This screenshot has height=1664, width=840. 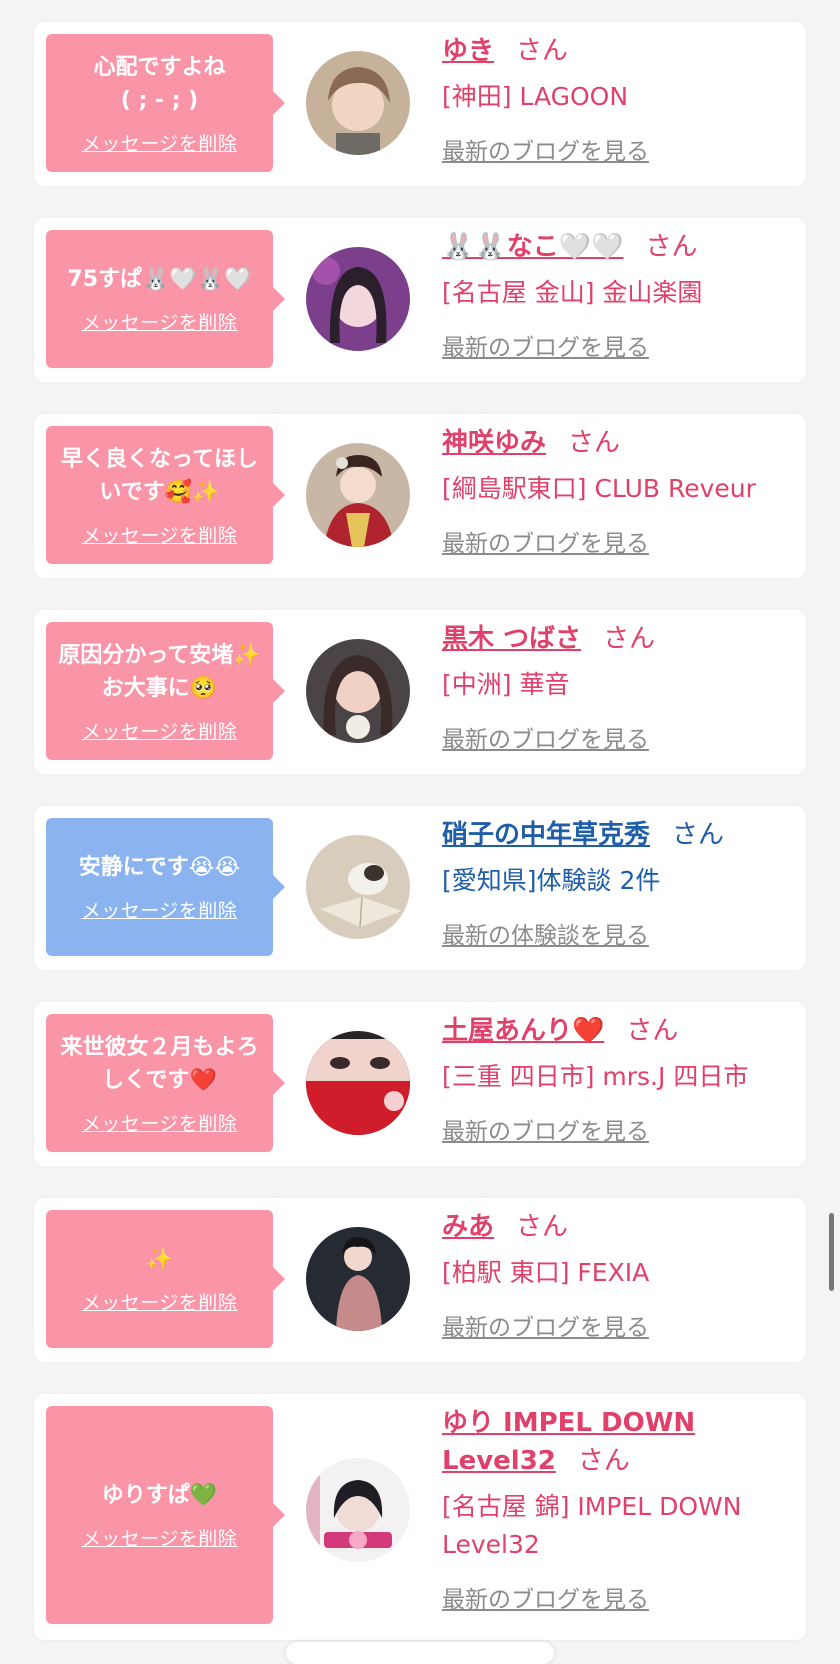 What do you see at coordinates (420, 1653) in the screenshot?
I see `bottom-sheet-handle` at bounding box center [420, 1653].